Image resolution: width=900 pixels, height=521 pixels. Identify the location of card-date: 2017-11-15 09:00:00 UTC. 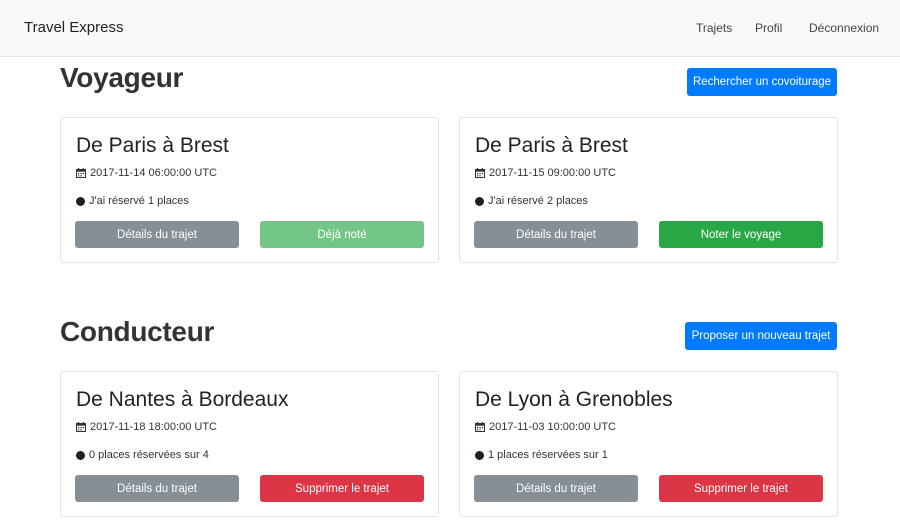
(545, 173).